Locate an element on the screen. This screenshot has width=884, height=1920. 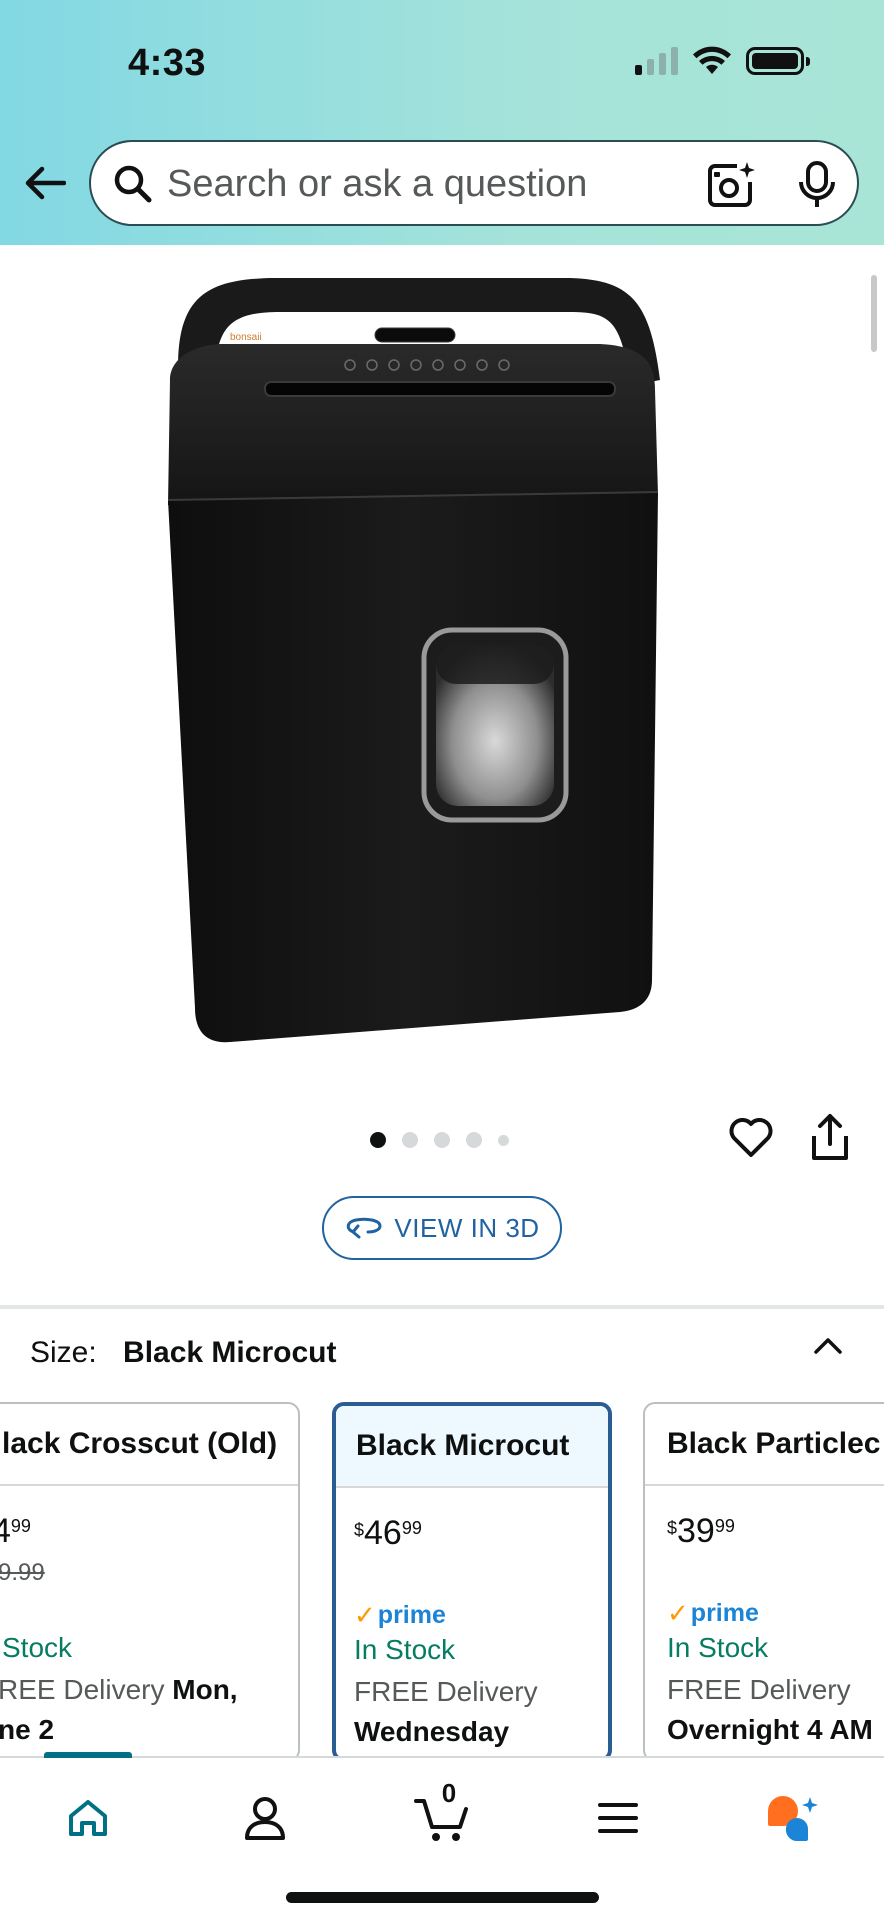
nav-account is located at coordinates (265, 1818).